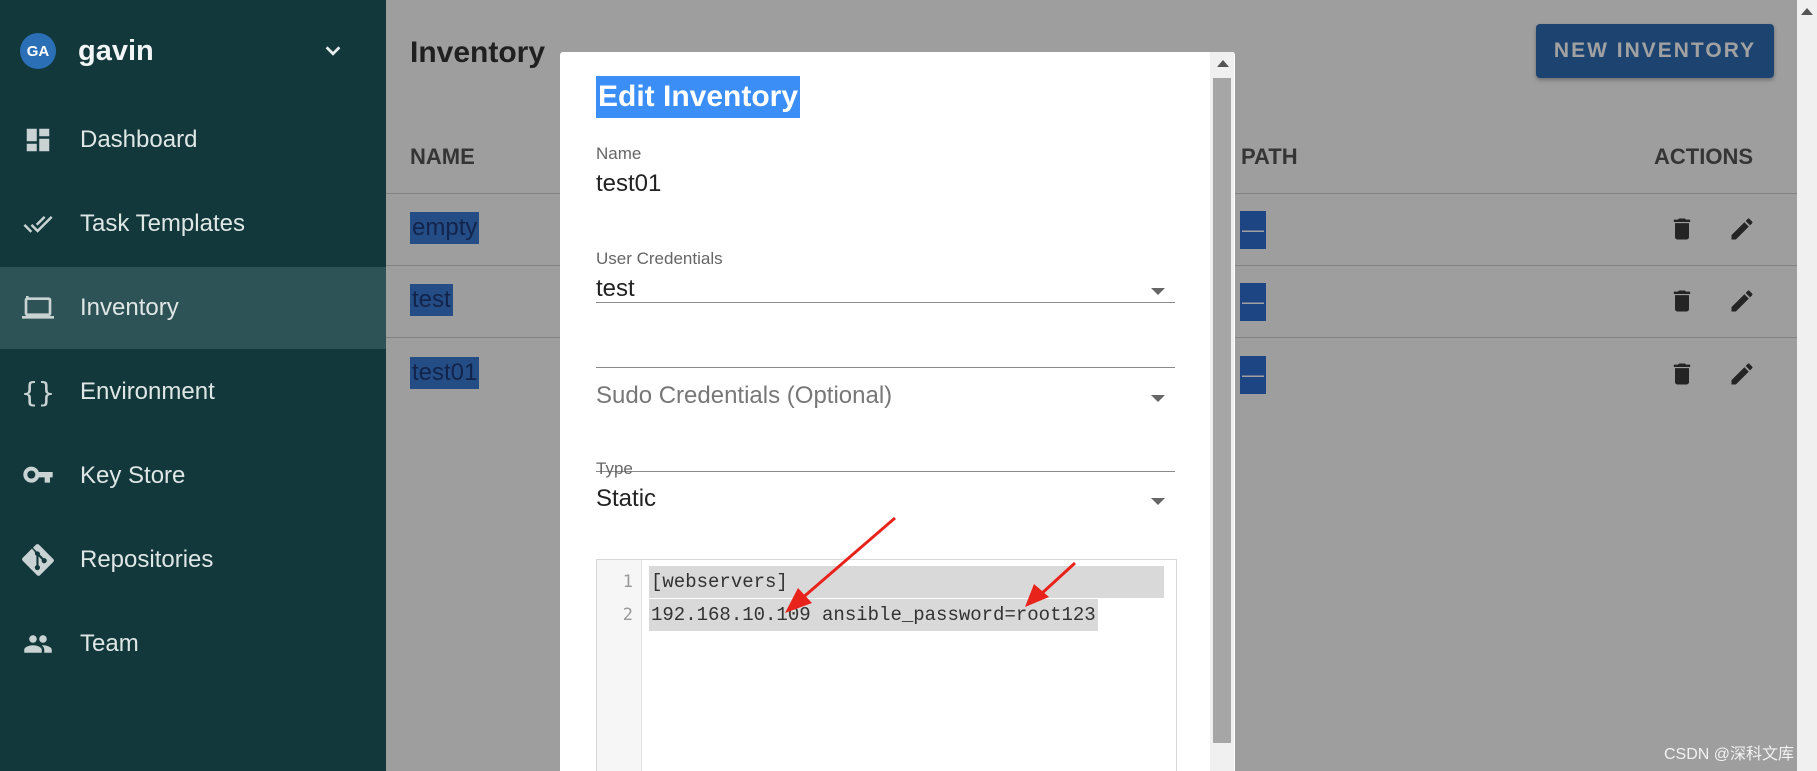 This screenshot has height=771, width=1817. Describe the element at coordinates (193, 476) in the screenshot. I see `sidebar-item-key-store: Key Store` at that location.